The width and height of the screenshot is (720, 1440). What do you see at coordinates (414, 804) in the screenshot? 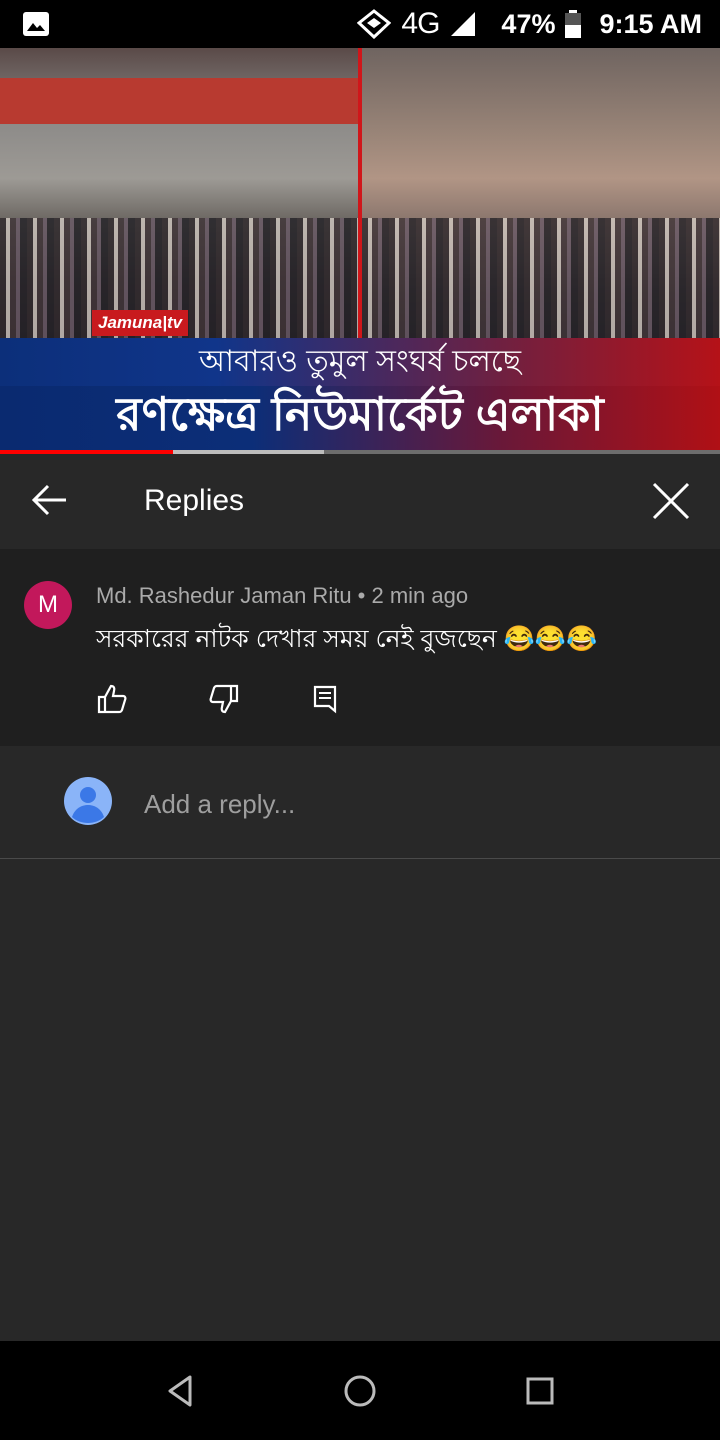
I see `reply-input` at bounding box center [414, 804].